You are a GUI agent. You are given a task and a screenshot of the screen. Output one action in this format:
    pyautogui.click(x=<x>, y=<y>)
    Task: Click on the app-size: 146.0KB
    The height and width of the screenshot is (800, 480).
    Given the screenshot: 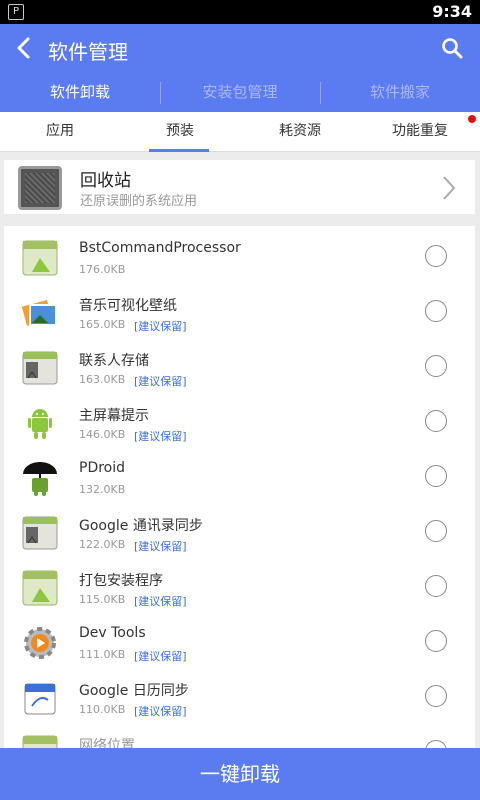 What is the action you would take?
    pyautogui.click(x=102, y=434)
    